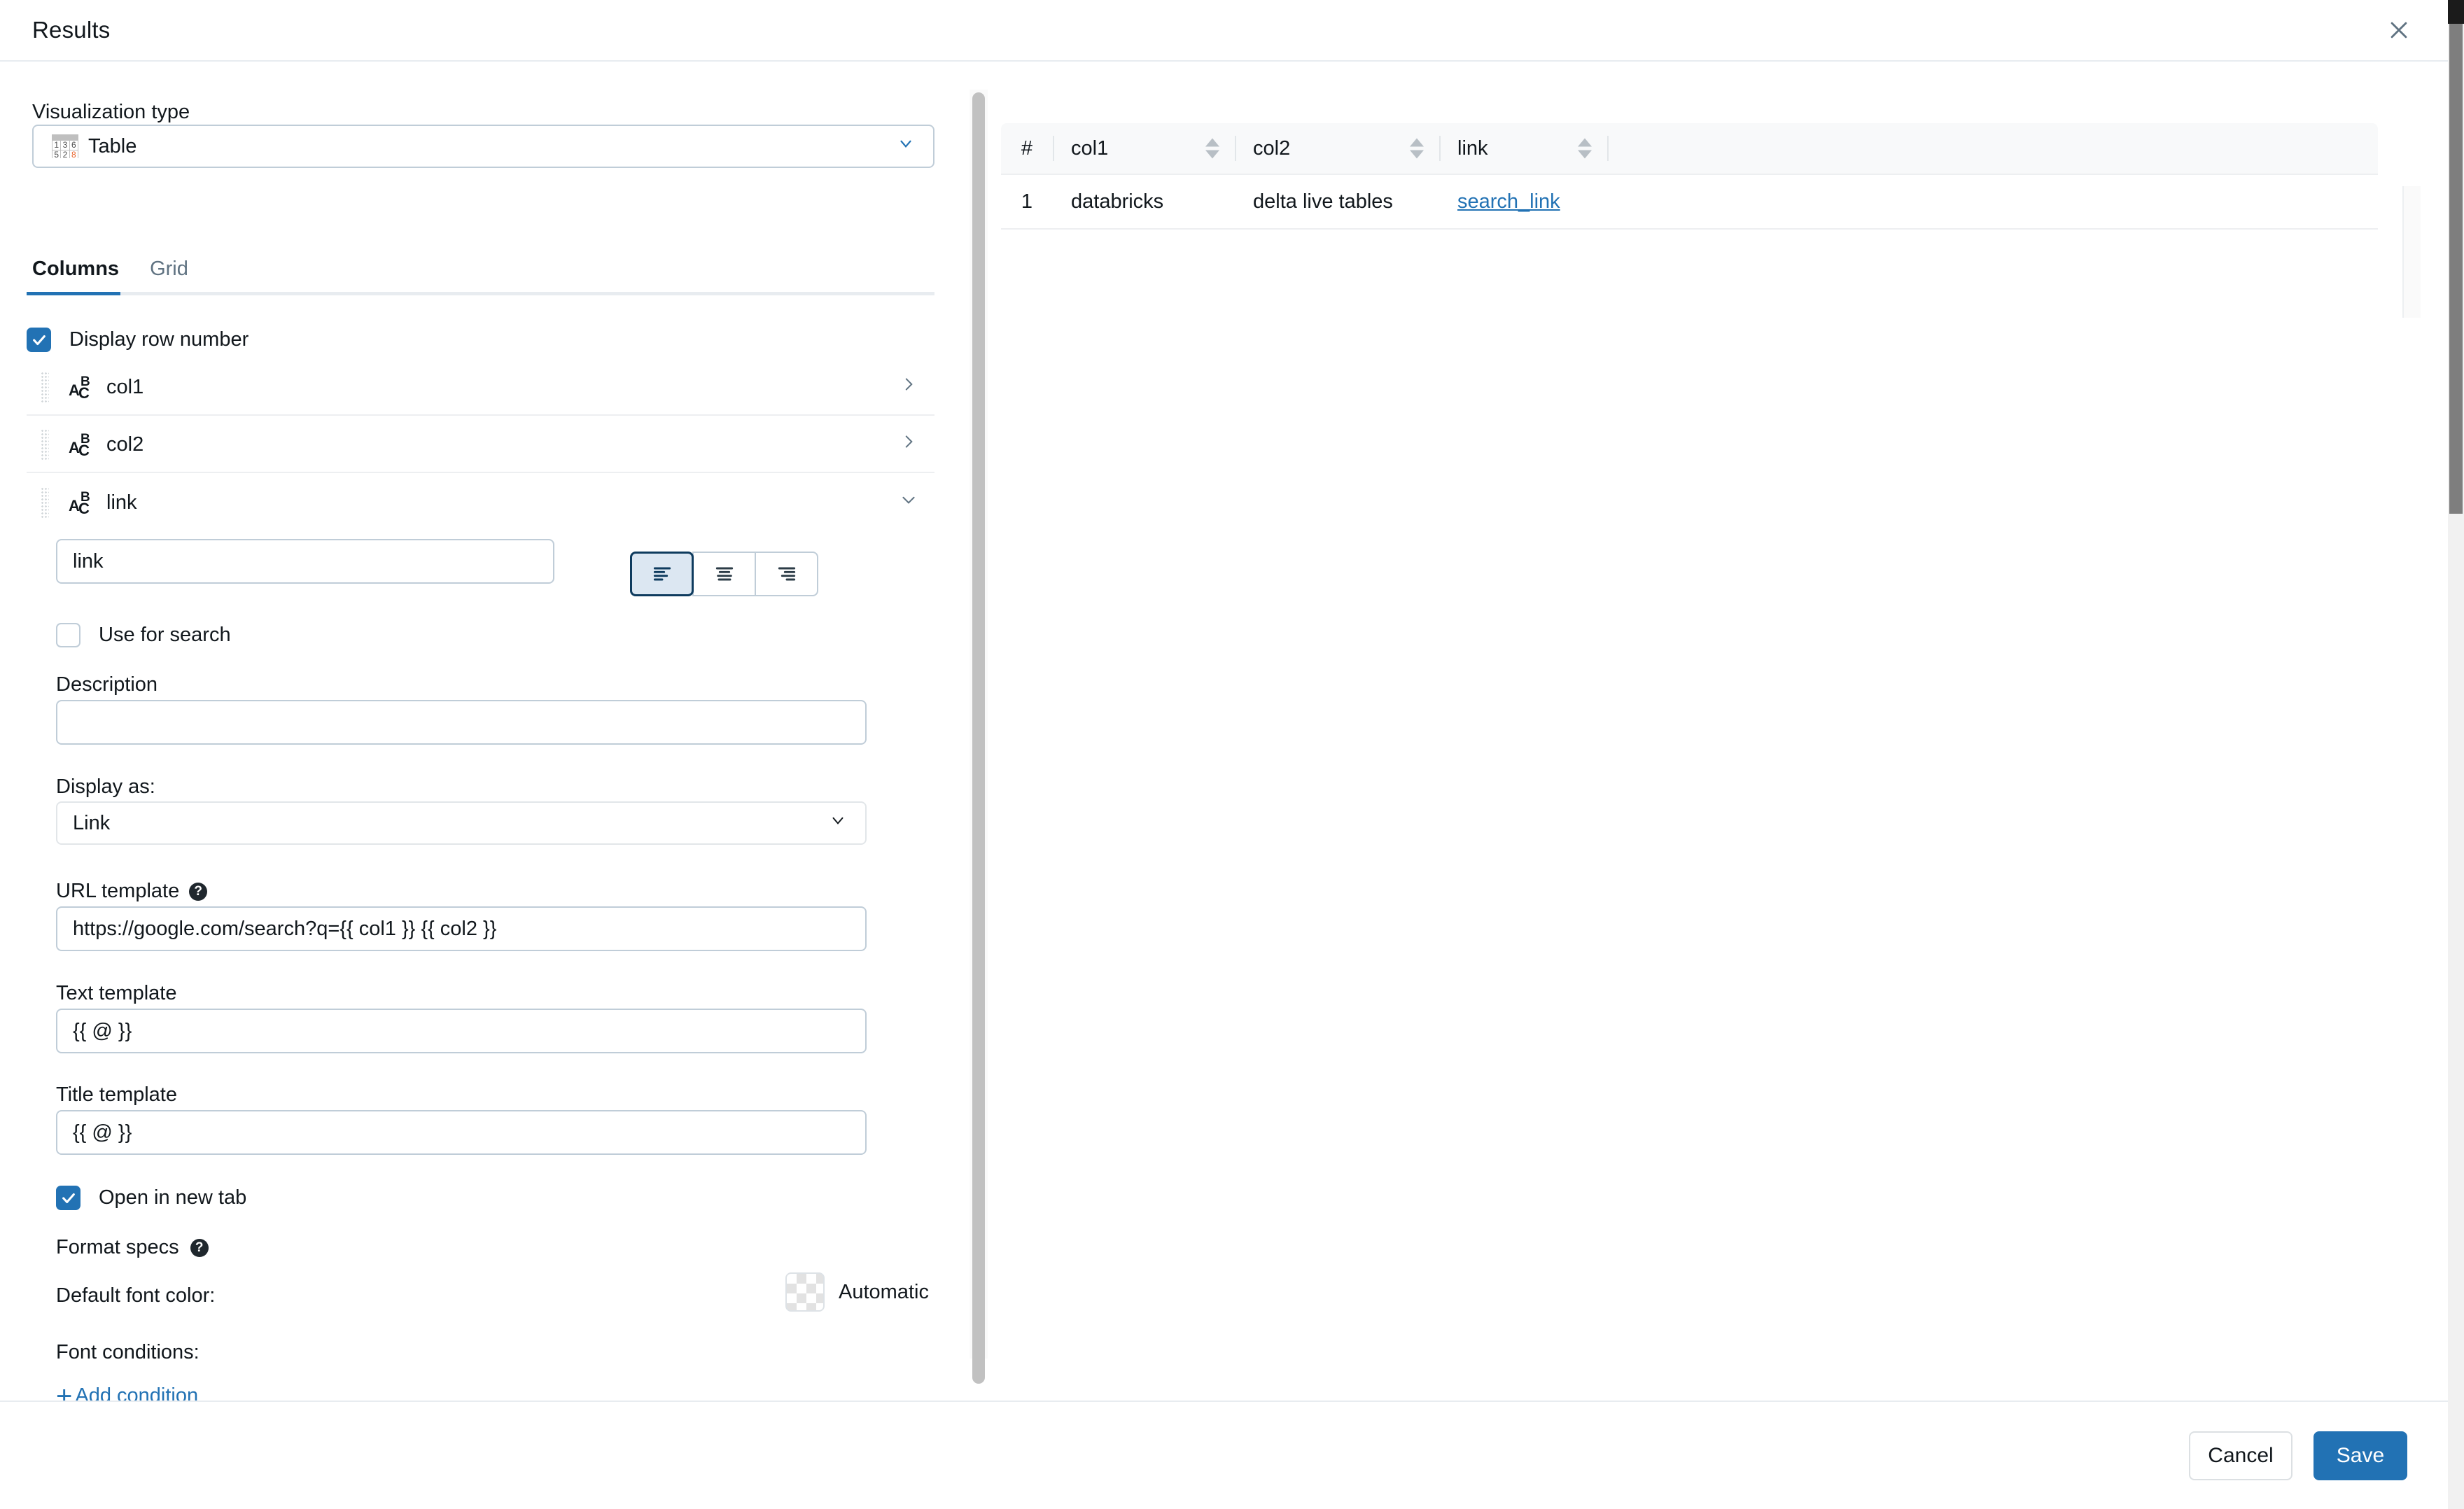  Describe the element at coordinates (805, 1292) in the screenshot. I see `transparent-checker-swatch-icon` at that location.